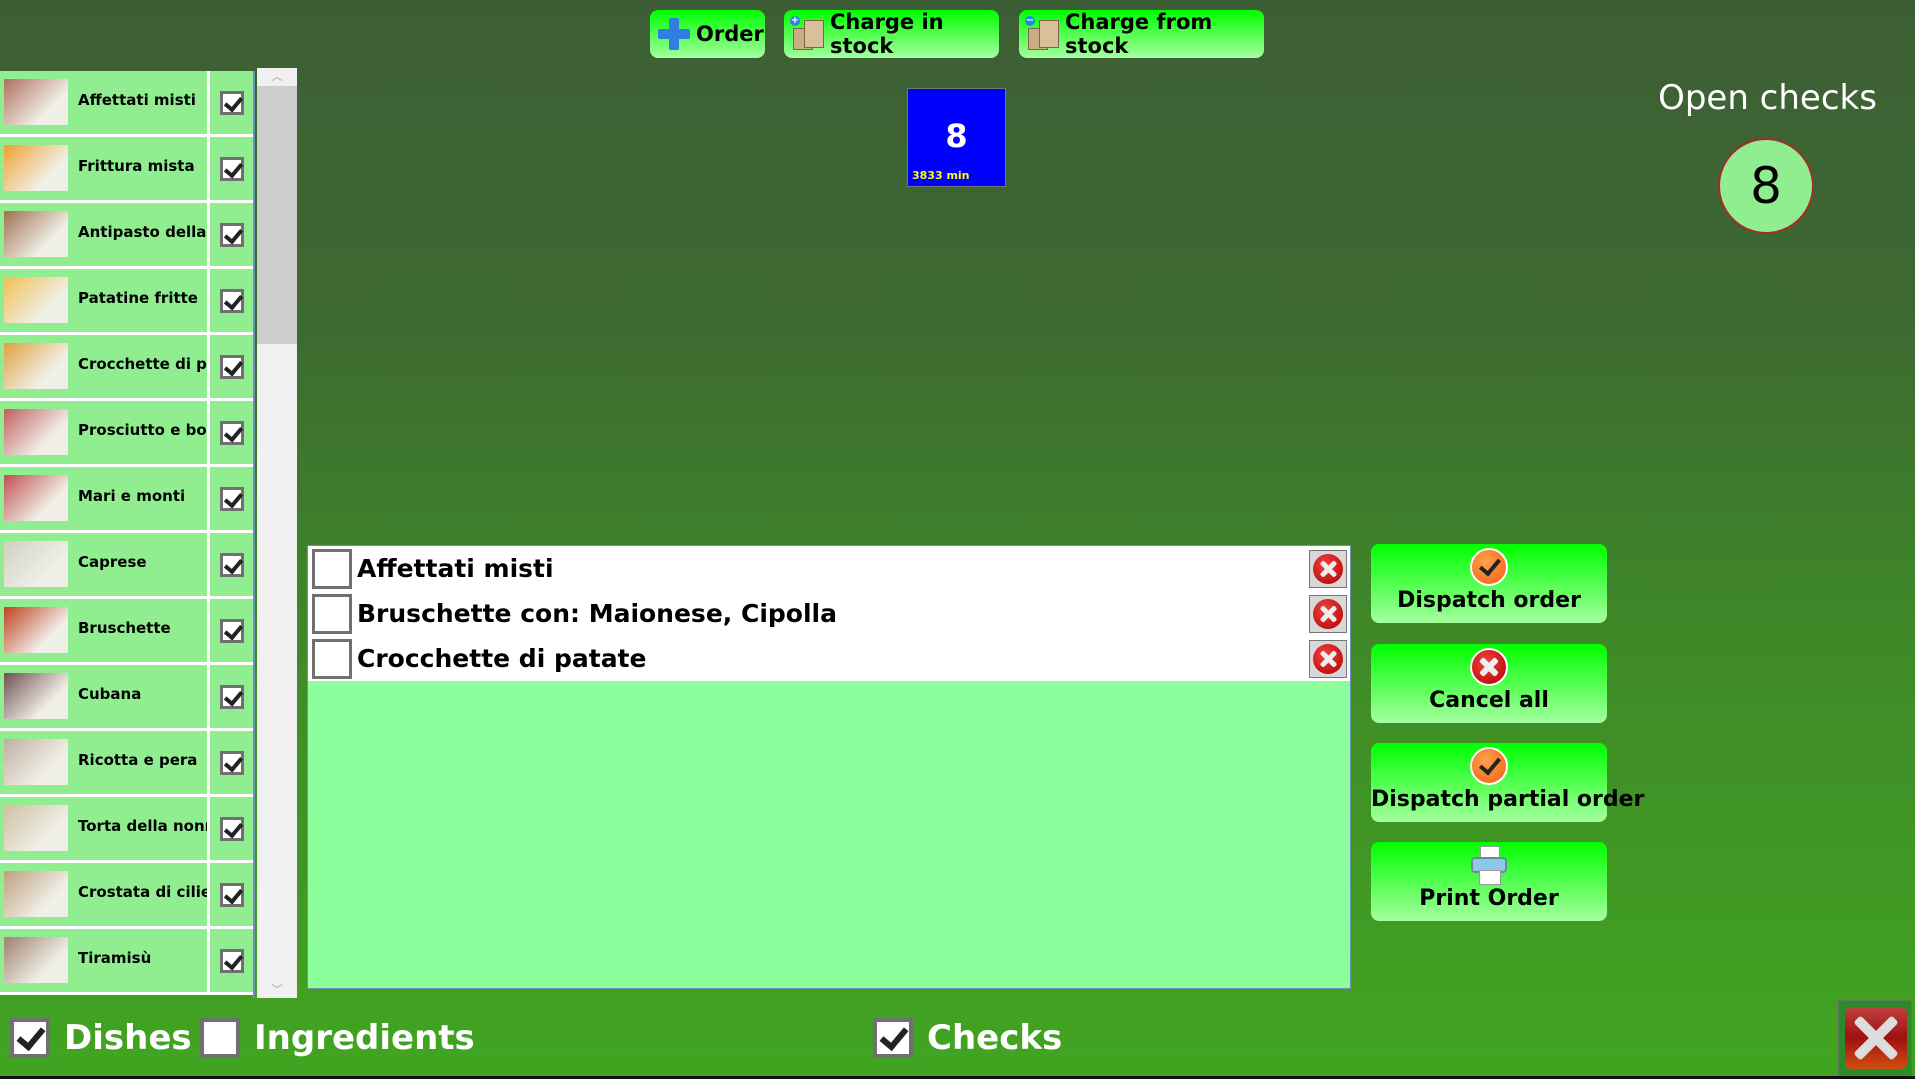 This screenshot has height=1079, width=1915. What do you see at coordinates (893, 1038) in the screenshot?
I see `checks-checkbox` at bounding box center [893, 1038].